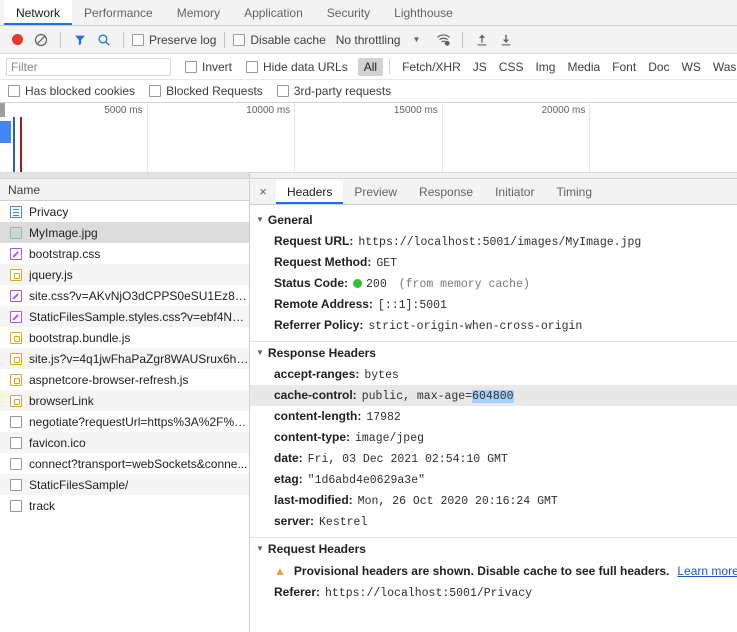 This screenshot has width=737, height=632. What do you see at coordinates (124, 274) in the screenshot?
I see `request-row-jquery-js: jquery.js` at bounding box center [124, 274].